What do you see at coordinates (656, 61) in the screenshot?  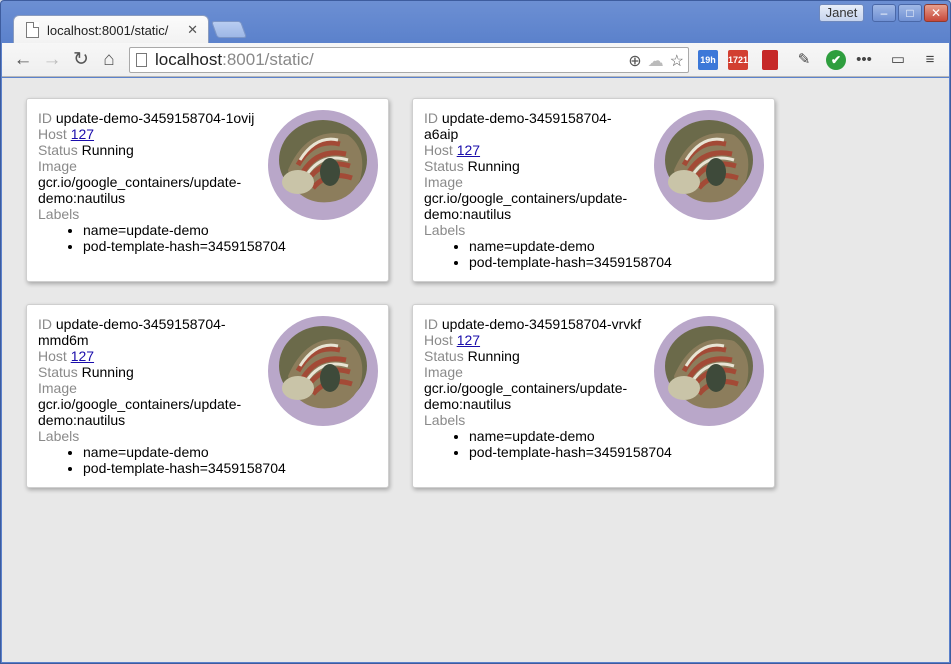 I see `translate-icon: ☁` at bounding box center [656, 61].